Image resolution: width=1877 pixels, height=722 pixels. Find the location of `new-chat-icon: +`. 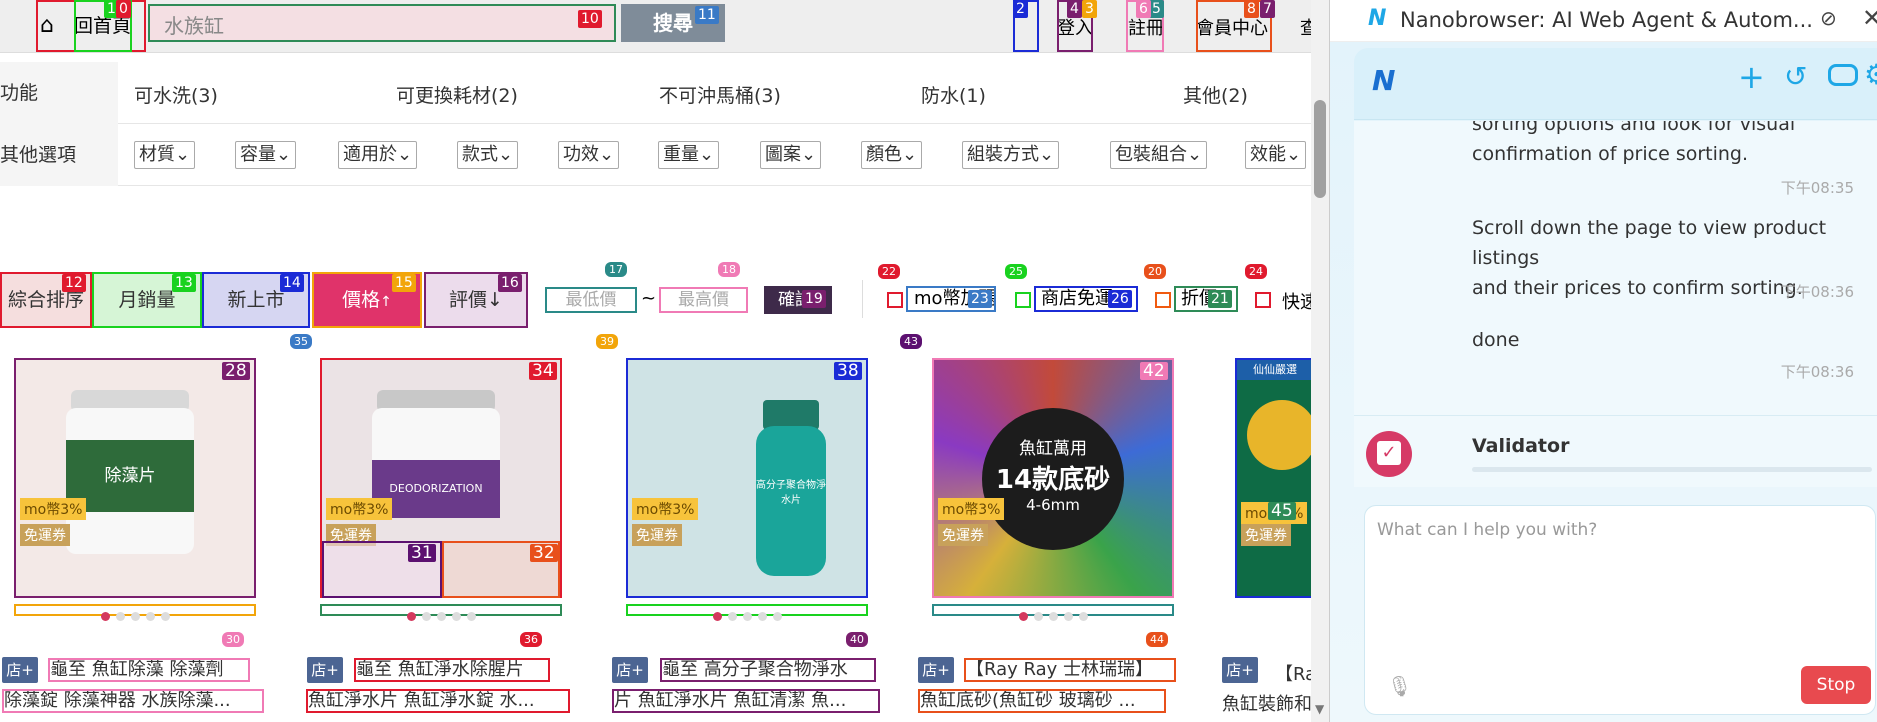

new-chat-icon: + is located at coordinates (1751, 77).